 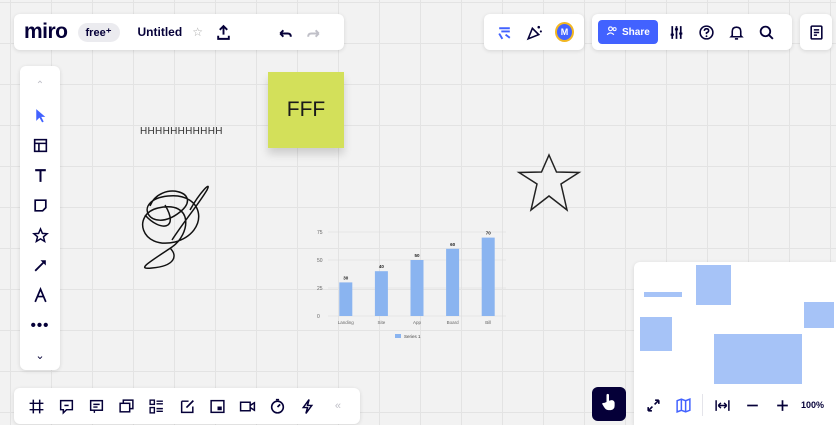 What do you see at coordinates (308, 406) in the screenshot?
I see `lightning-icon` at bounding box center [308, 406].